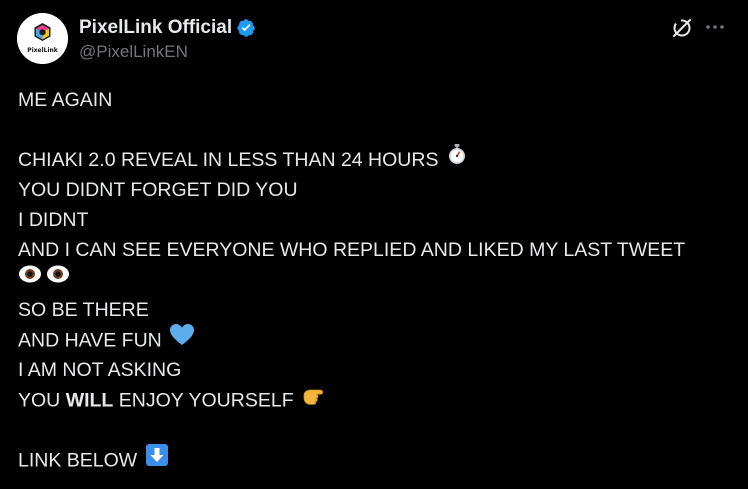 This screenshot has width=748, height=489. What do you see at coordinates (246, 28) in the screenshot?
I see `verified-badge-icon` at bounding box center [246, 28].